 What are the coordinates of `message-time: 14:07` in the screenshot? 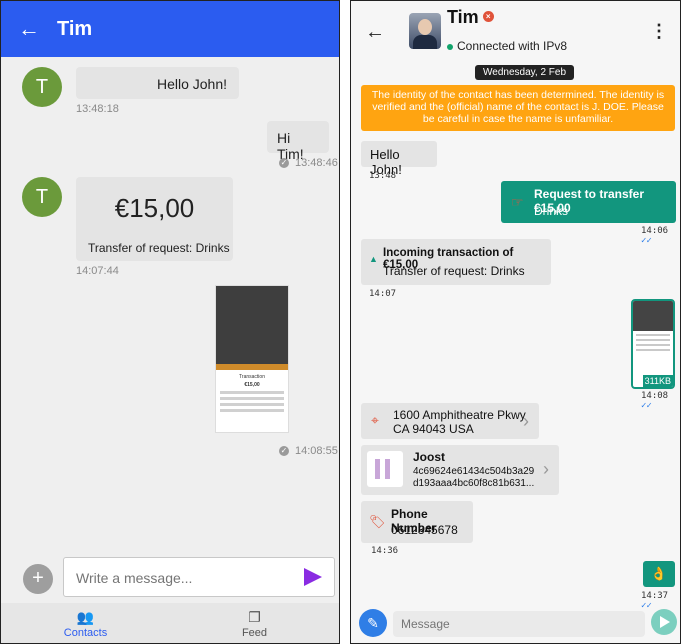 It's located at (383, 294).